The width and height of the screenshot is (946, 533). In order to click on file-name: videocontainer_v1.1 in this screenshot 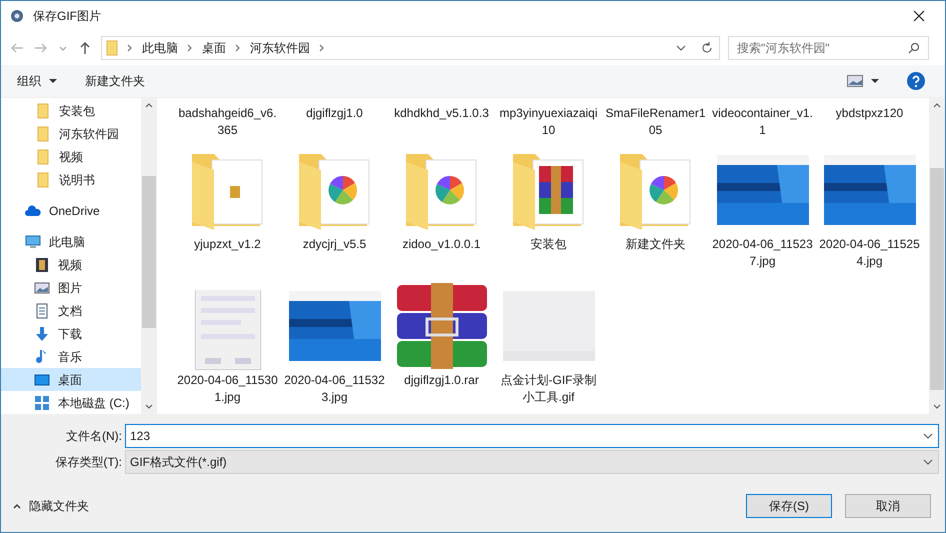, I will do `click(762, 122)`.